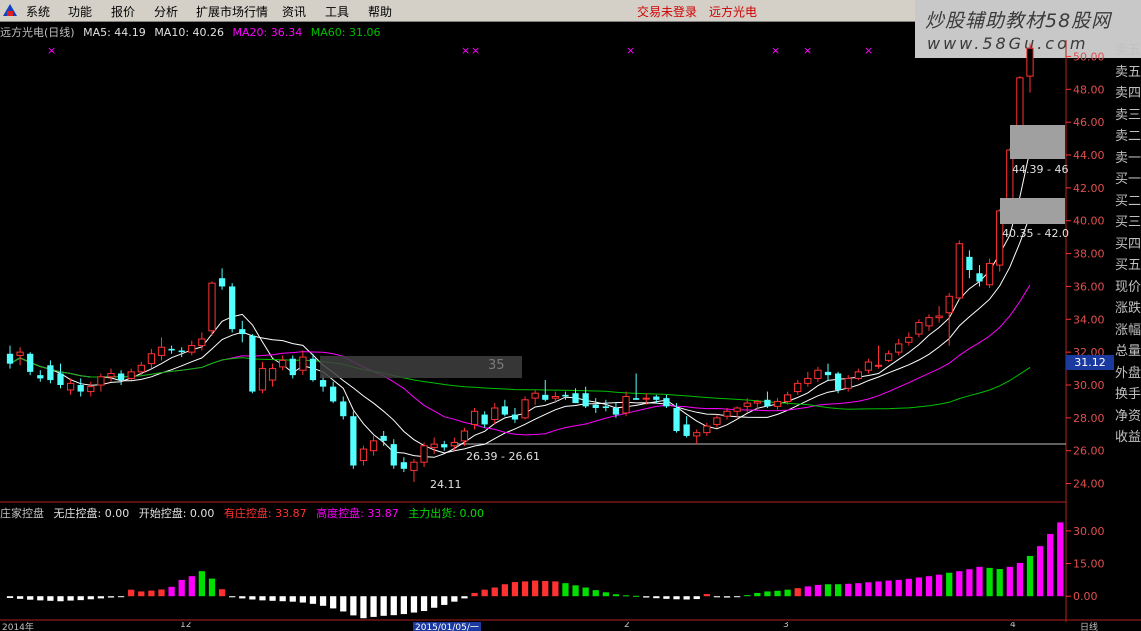 The height and width of the screenshot is (631, 1141). Describe the element at coordinates (786, 626) in the screenshot. I see `date-label-3: 3` at that location.